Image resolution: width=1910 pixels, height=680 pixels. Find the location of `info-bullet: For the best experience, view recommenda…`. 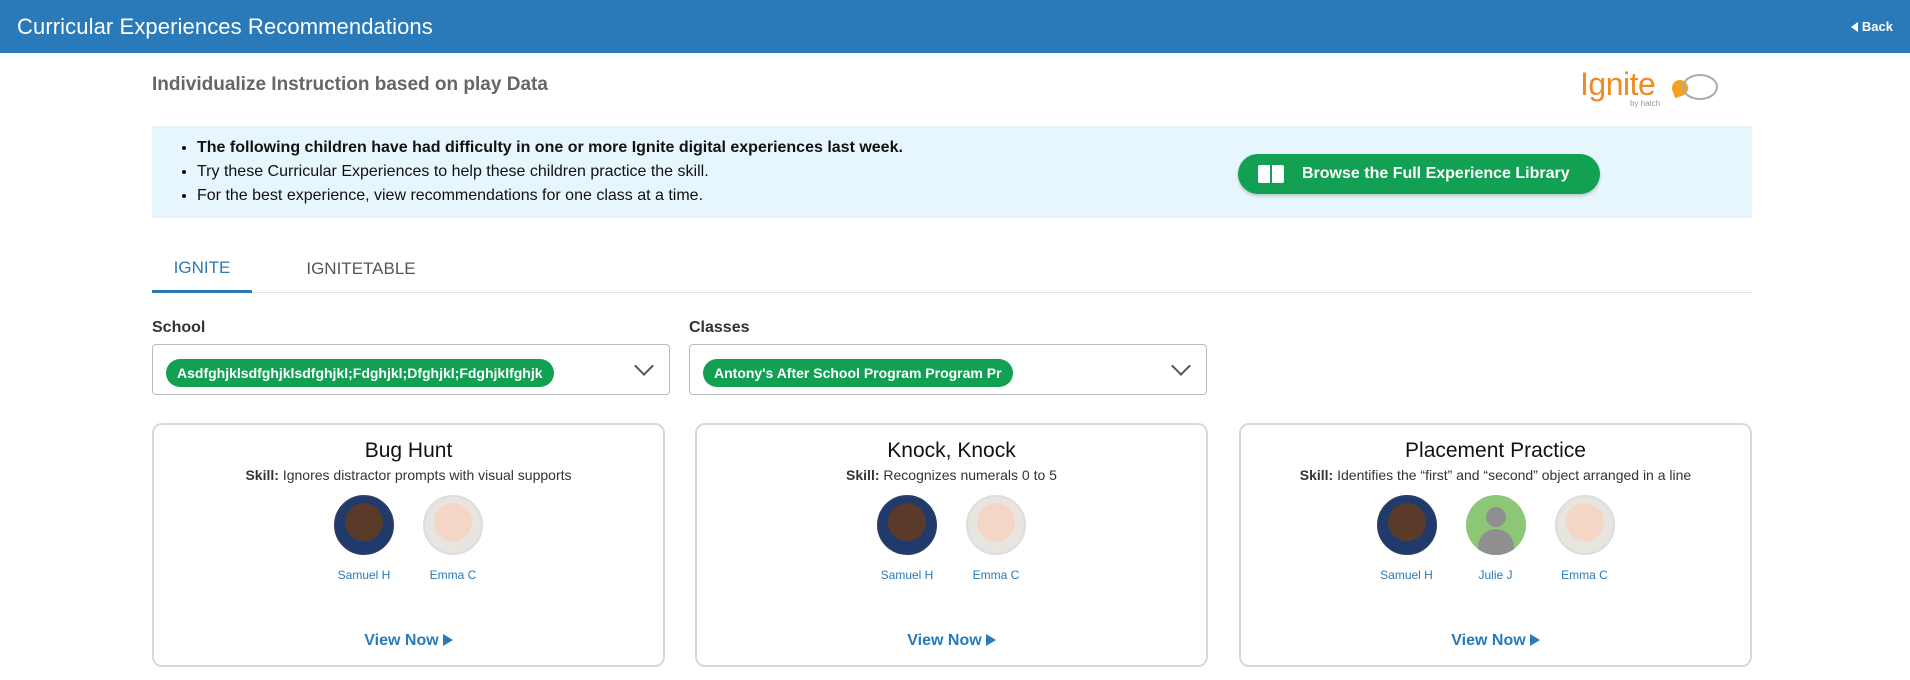

info-bullet: For the best experience, view recommenda… is located at coordinates (550, 196).